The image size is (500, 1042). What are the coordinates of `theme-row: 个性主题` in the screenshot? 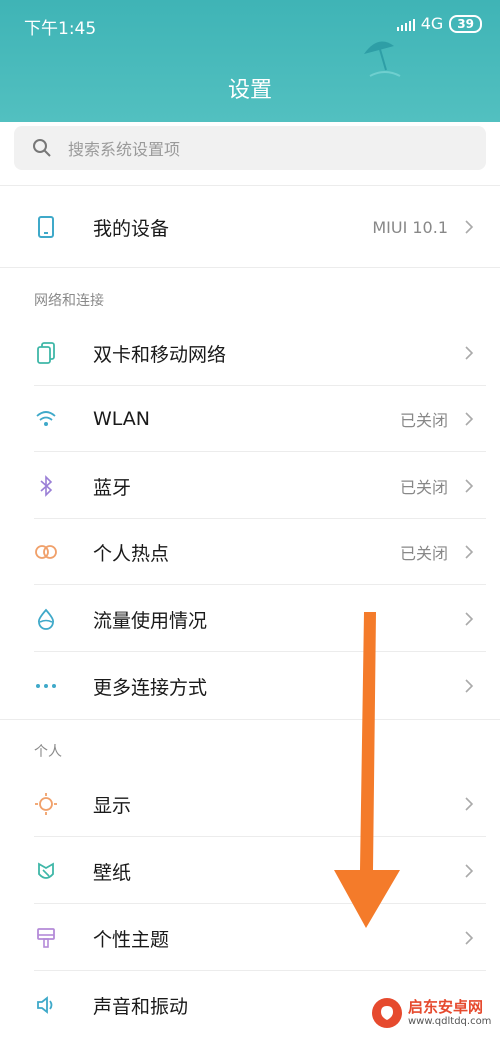 It's located at (250, 938).